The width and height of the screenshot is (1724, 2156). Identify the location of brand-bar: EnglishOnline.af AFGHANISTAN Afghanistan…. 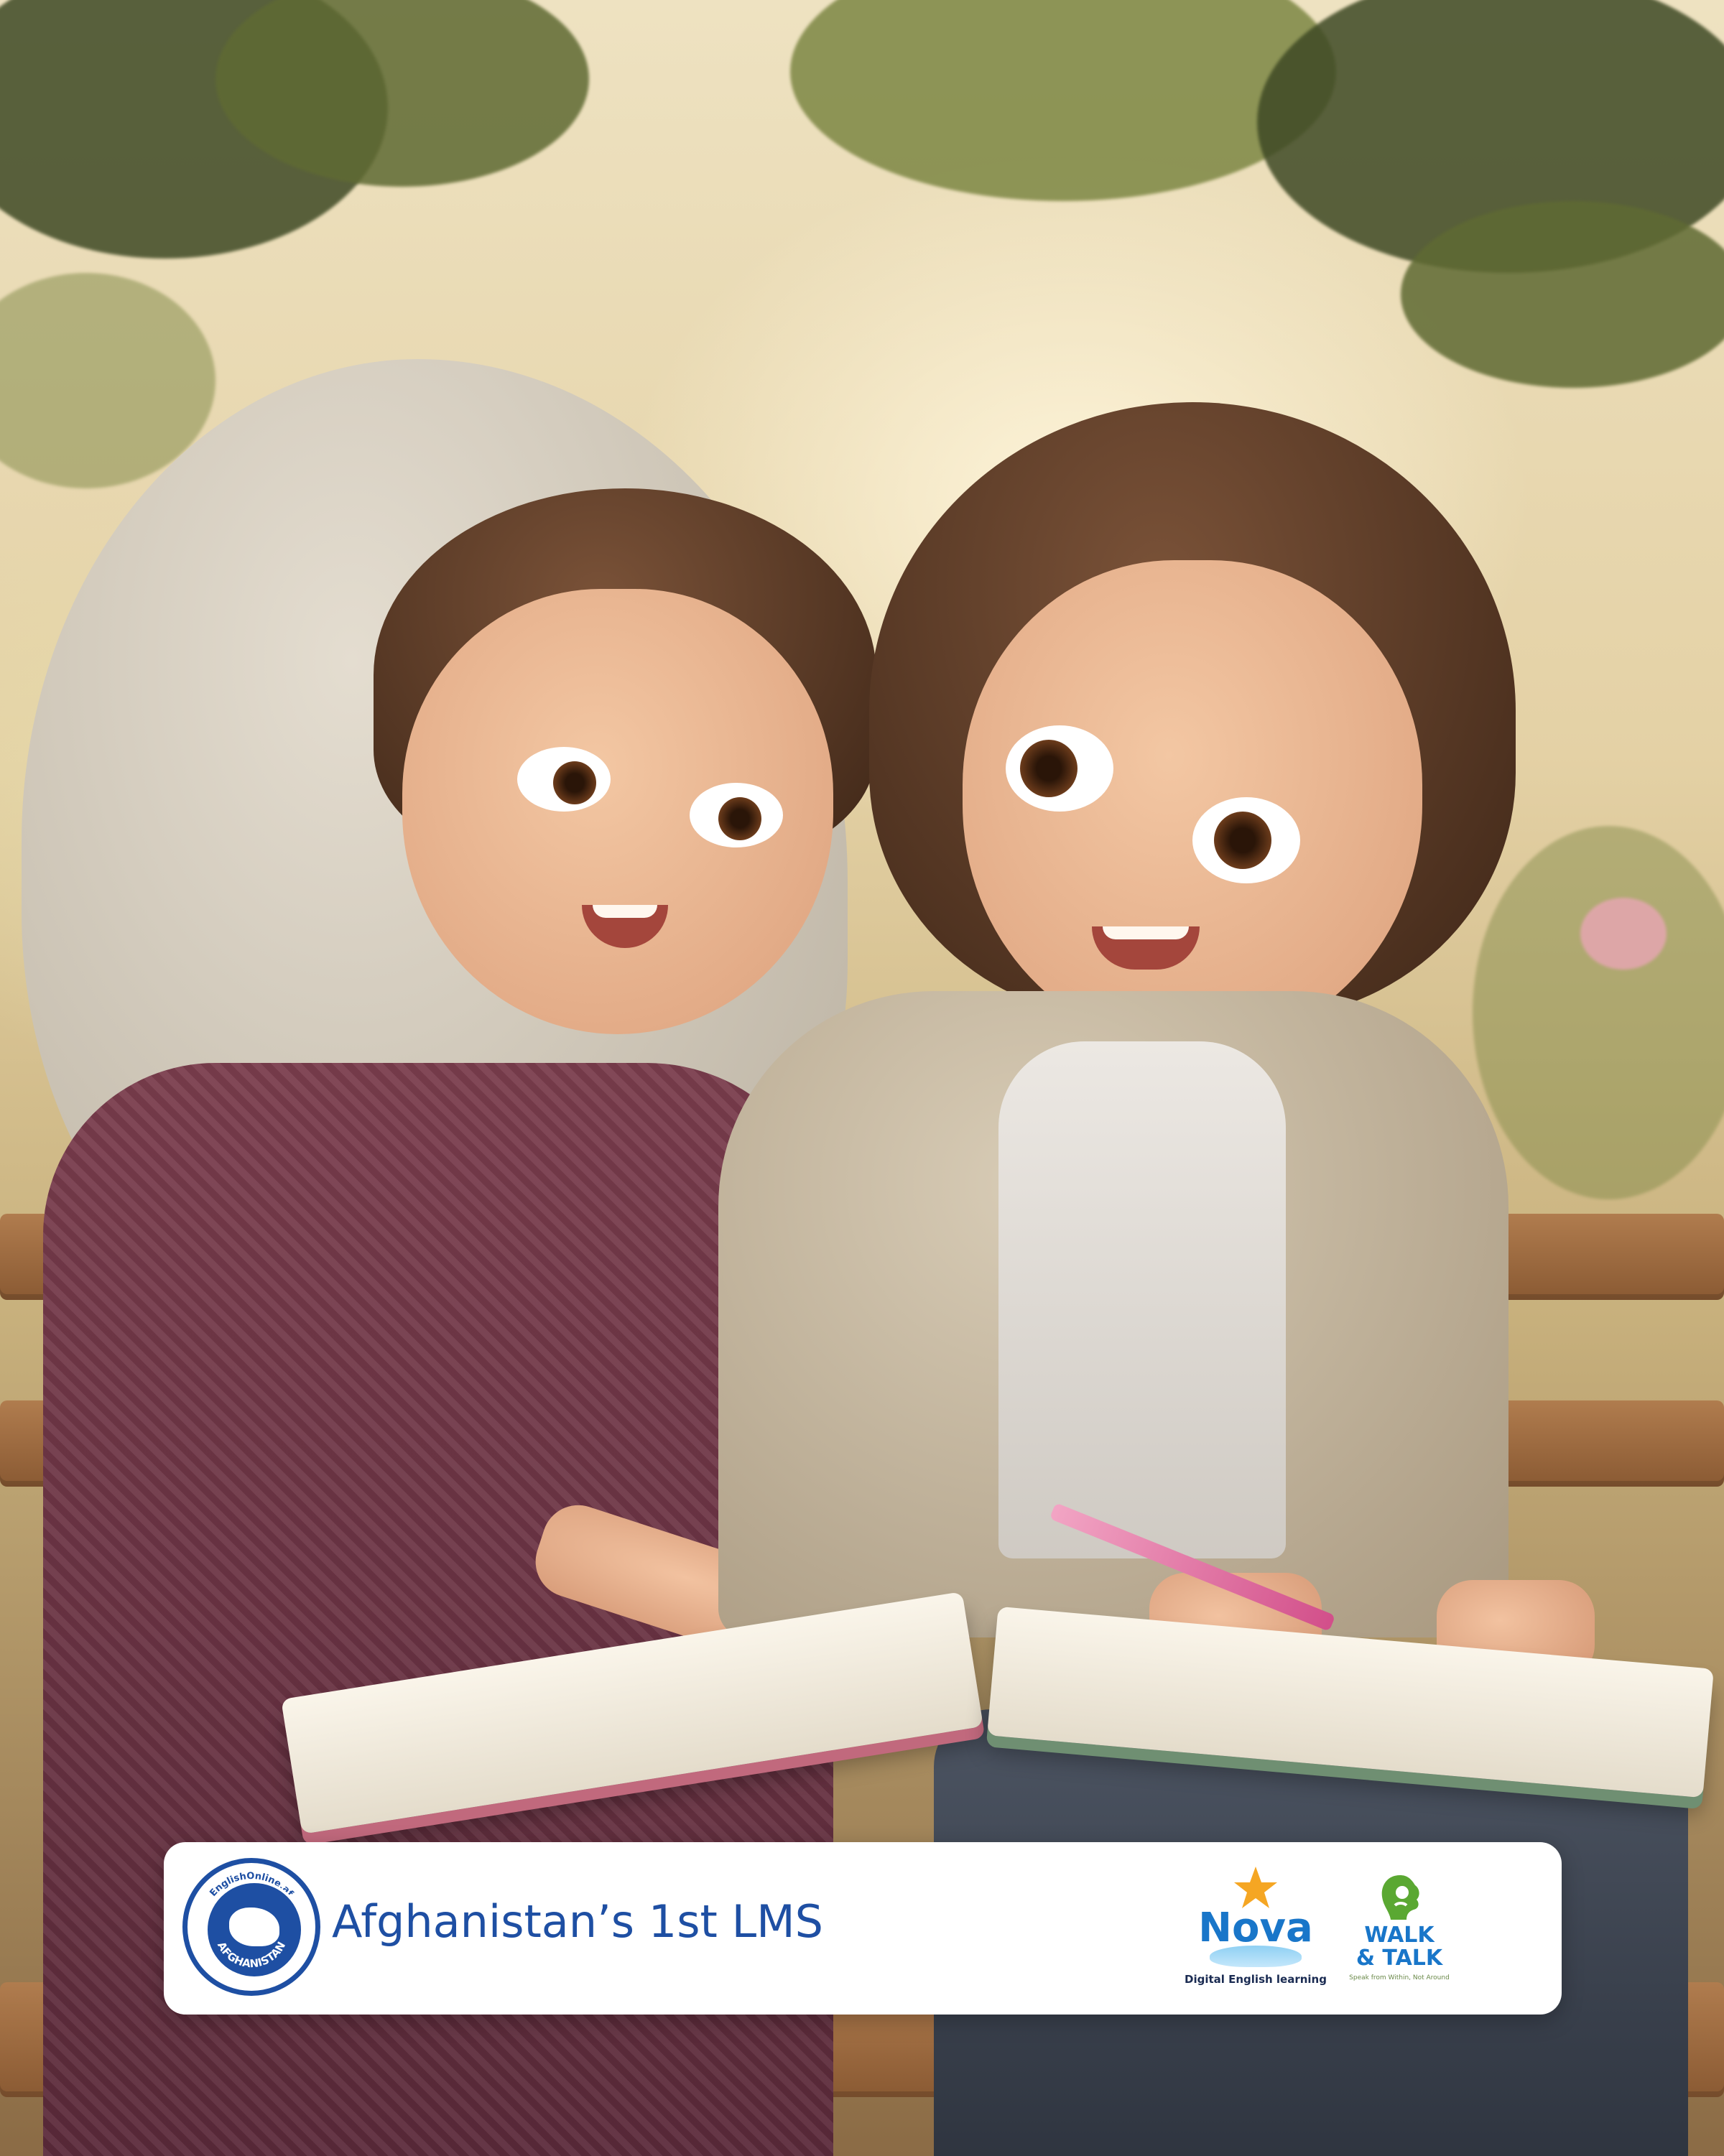
(863, 1928).